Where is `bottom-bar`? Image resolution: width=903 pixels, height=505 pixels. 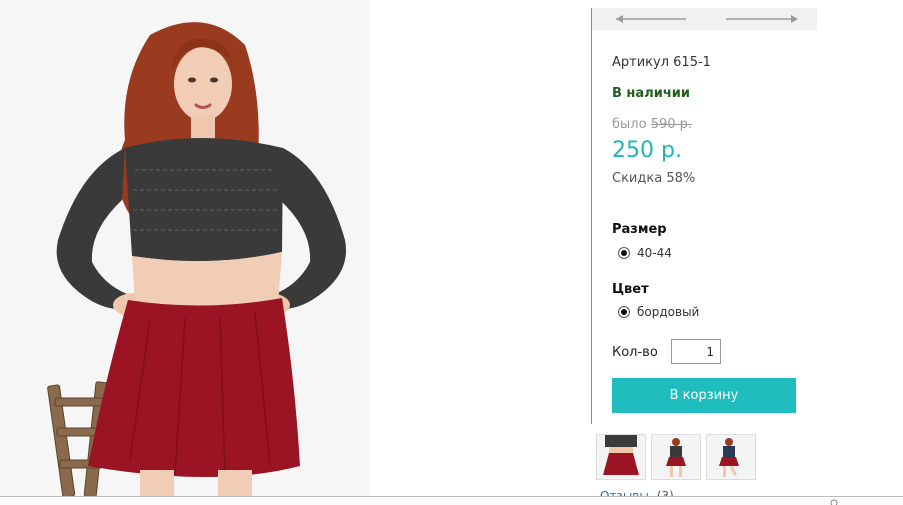 bottom-bar is located at coordinates (451, 501).